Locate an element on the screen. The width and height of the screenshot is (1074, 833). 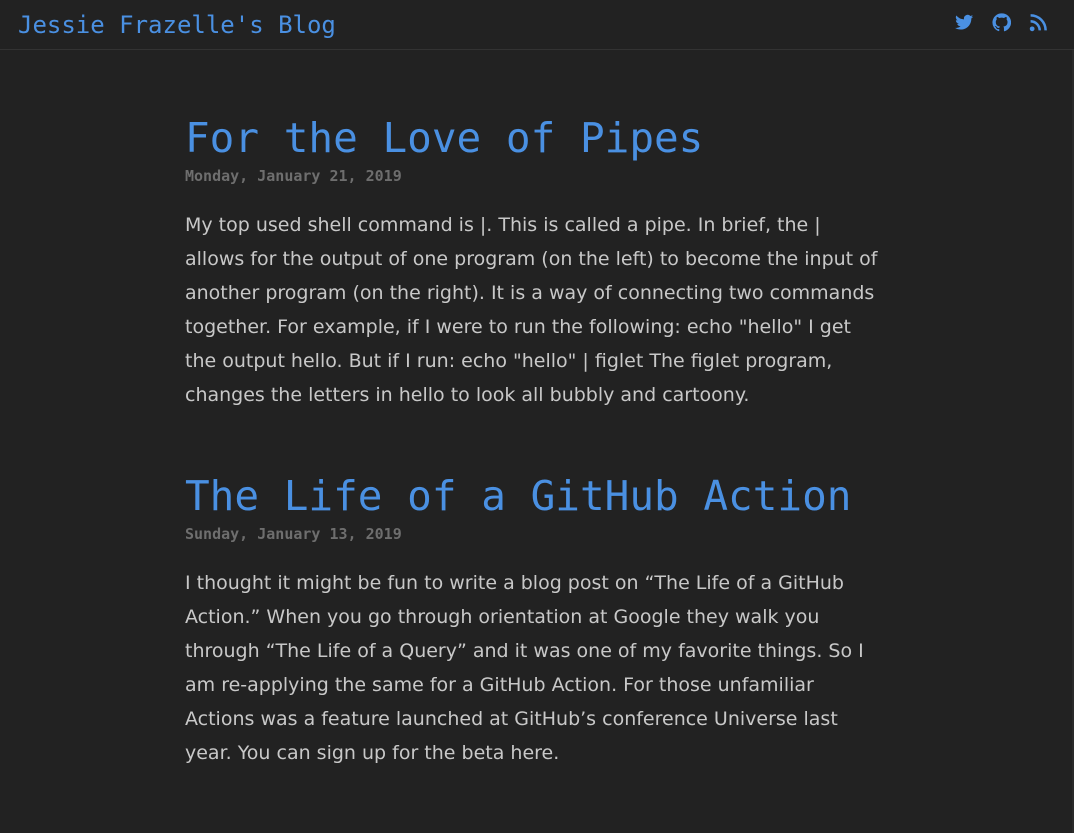
github-icon is located at coordinates (1001, 22).